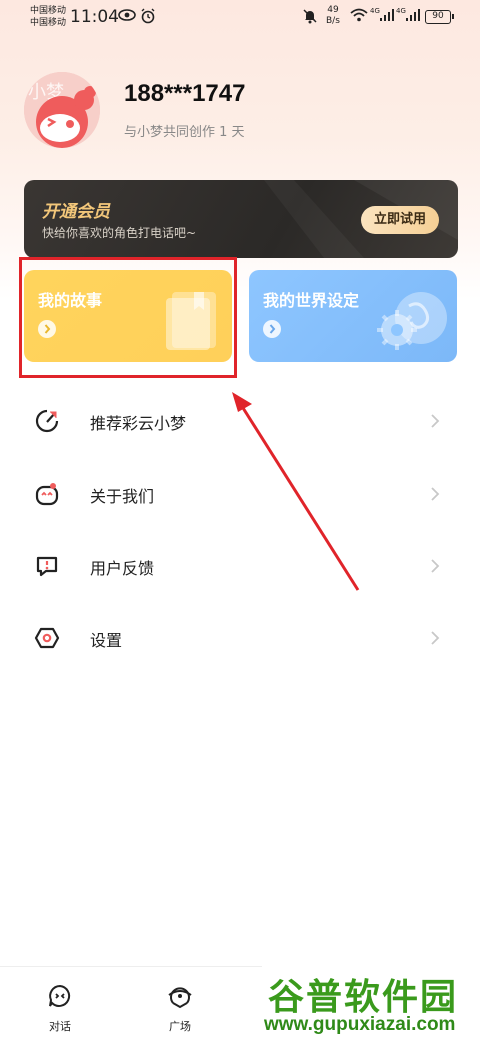 This screenshot has height=1040, width=480. I want to click on nav-item-square: 广场, so click(180, 1008).